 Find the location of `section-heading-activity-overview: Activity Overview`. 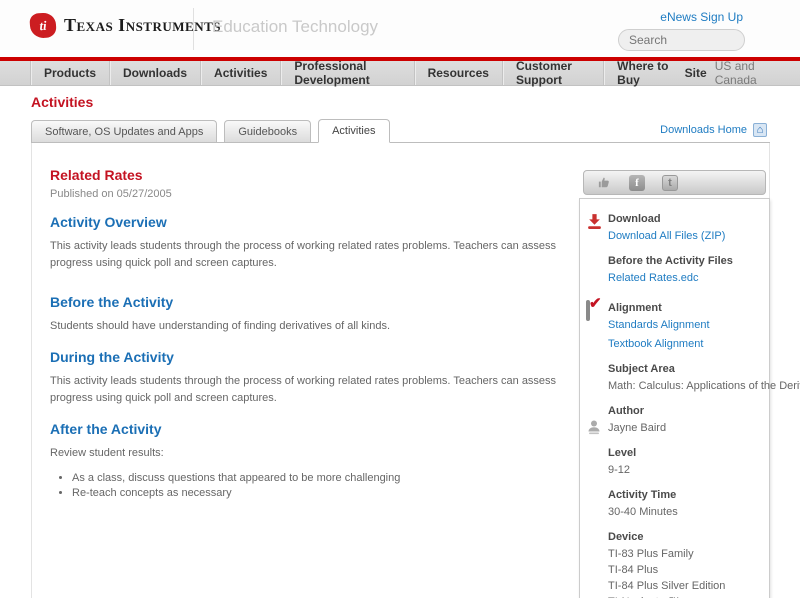

section-heading-activity-overview: Activity Overview is located at coordinates (108, 222).